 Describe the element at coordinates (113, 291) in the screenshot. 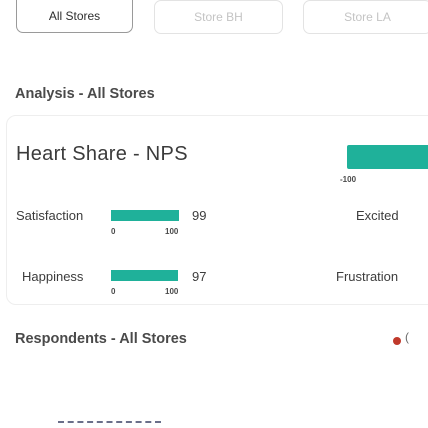

I see `axis-min-happiness: 0` at that location.